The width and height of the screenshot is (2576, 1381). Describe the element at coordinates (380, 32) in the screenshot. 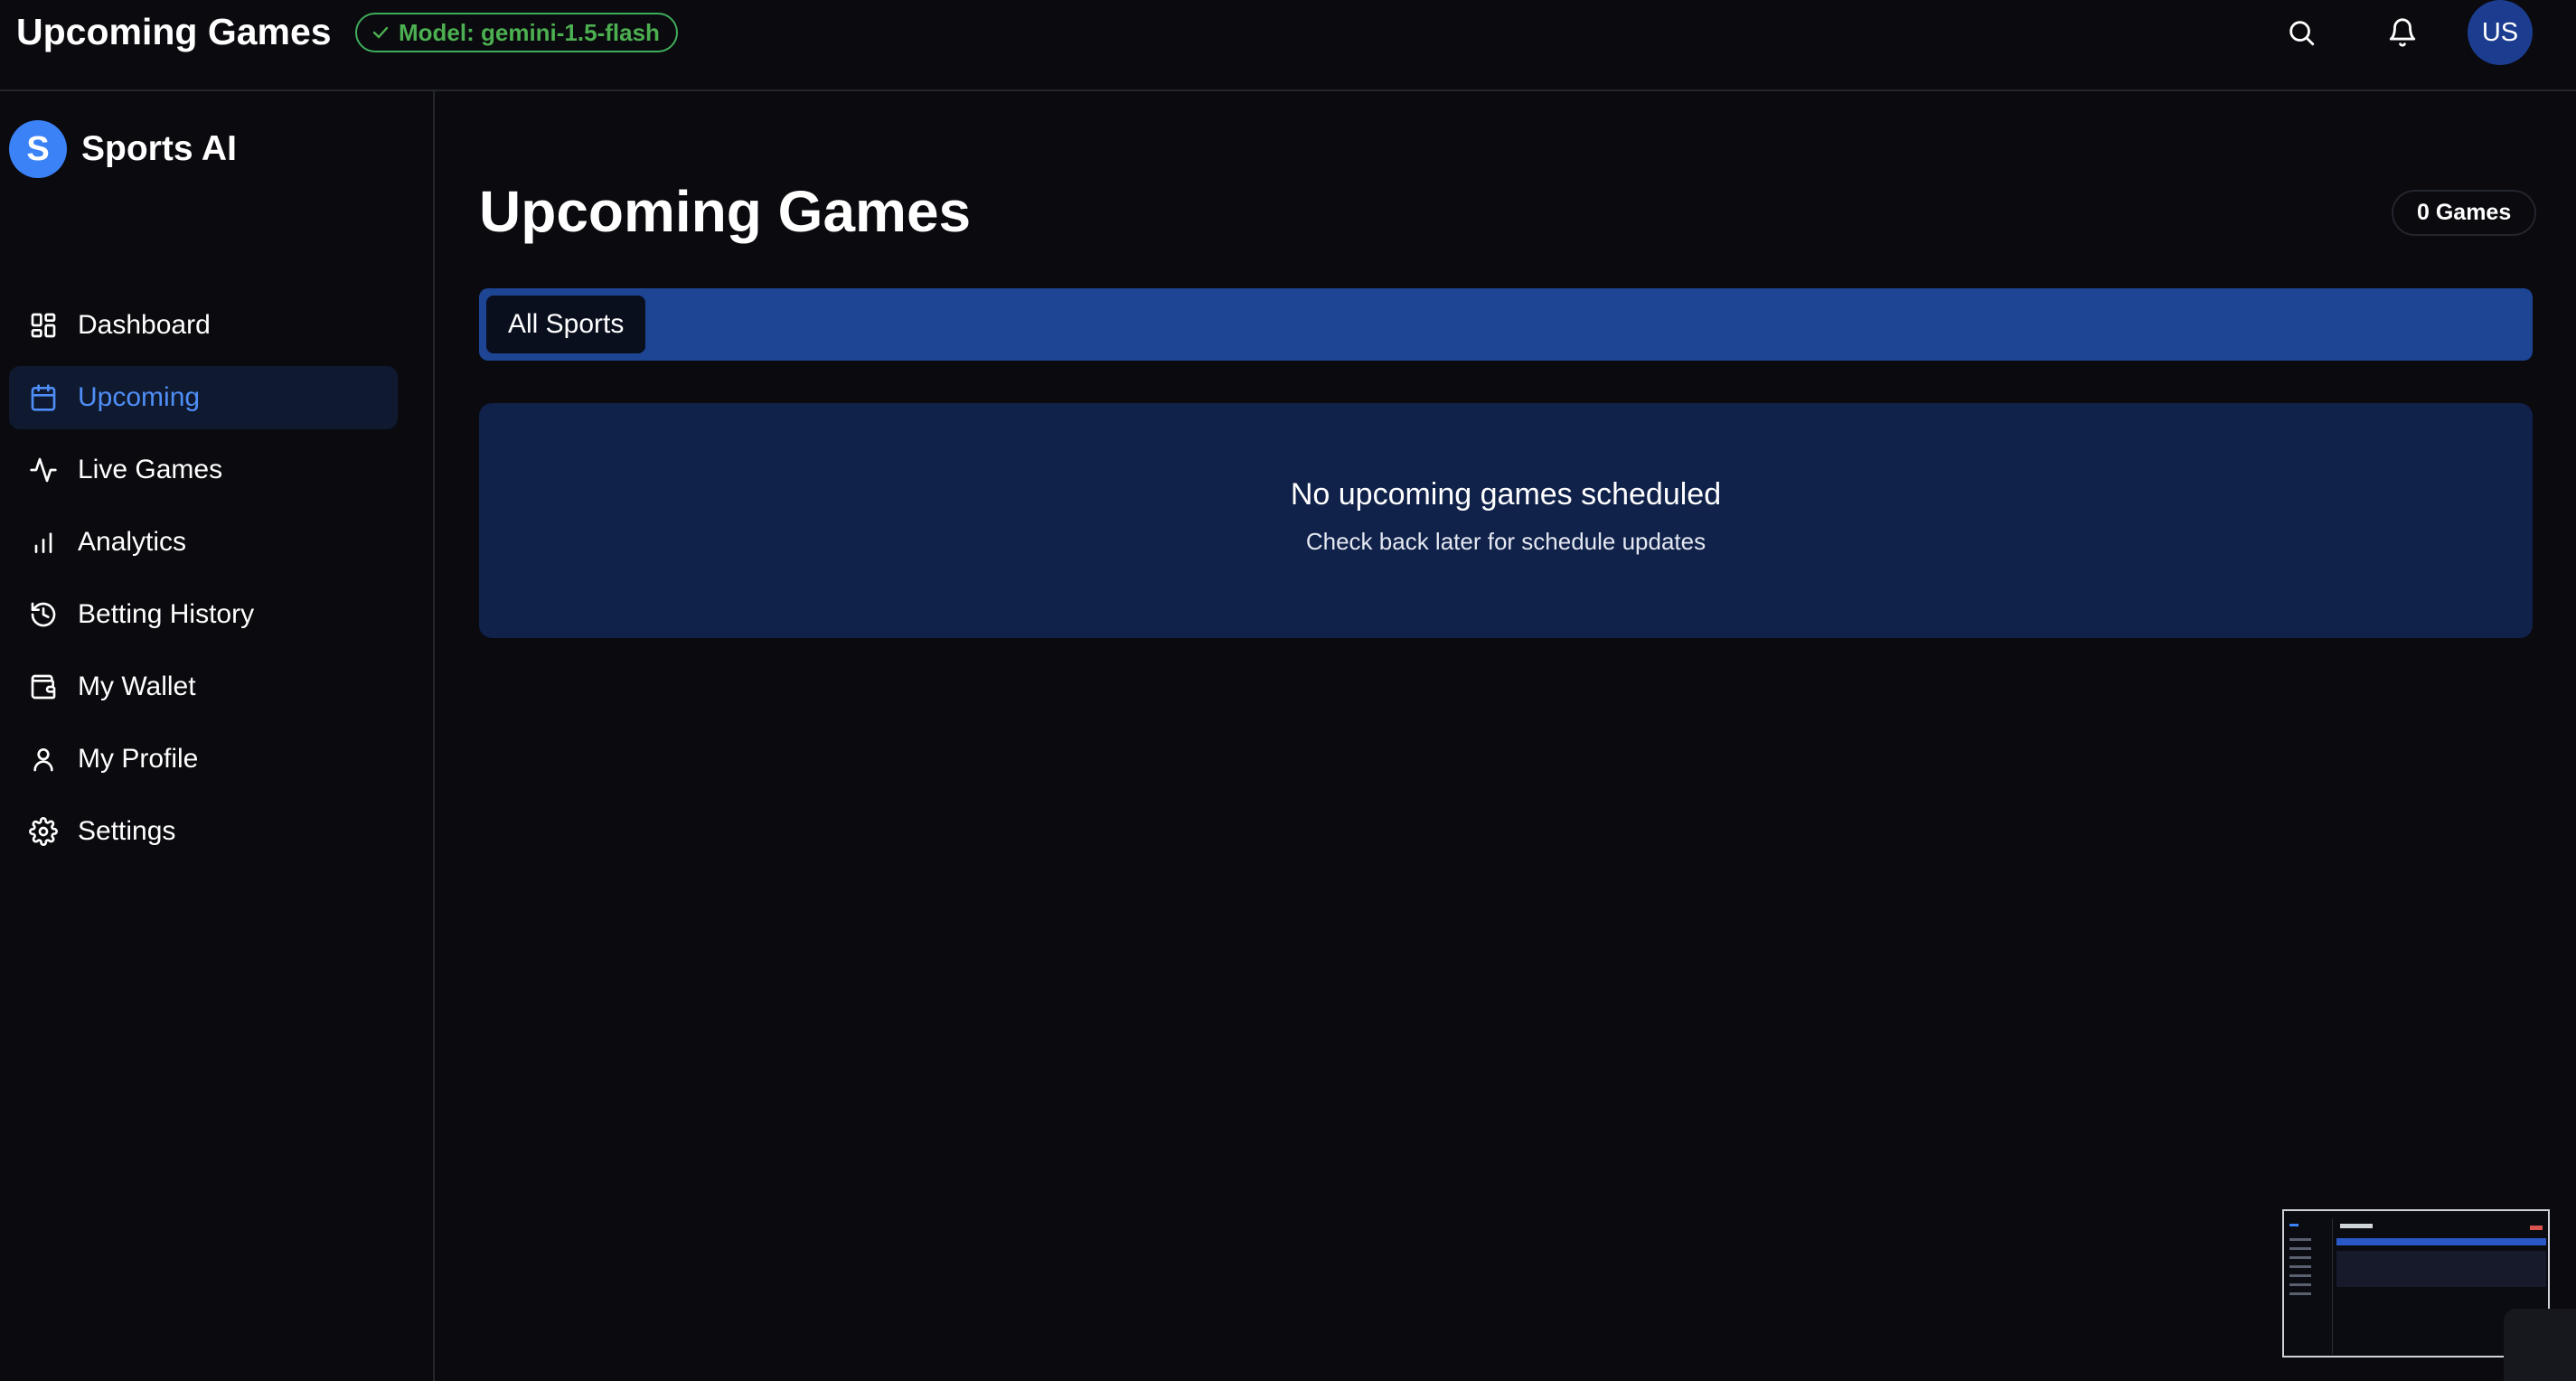

I see `check-icon` at that location.